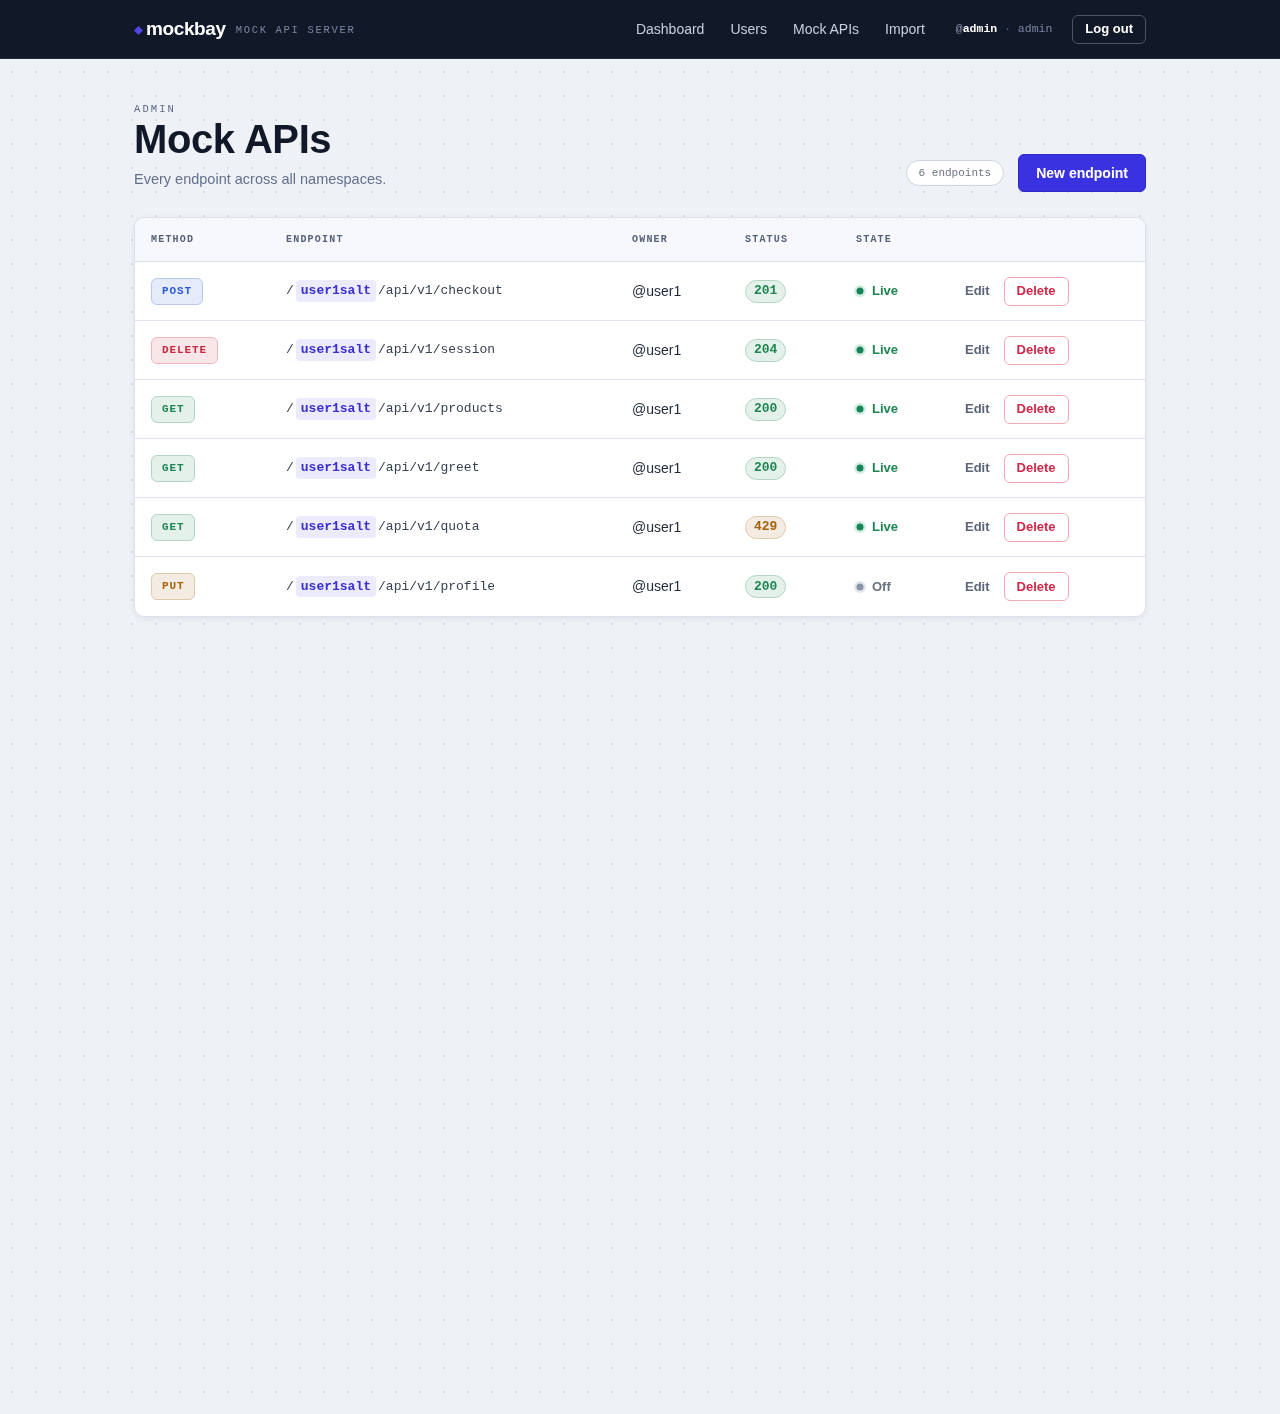 This screenshot has width=1280, height=1414. Describe the element at coordinates (186, 29) in the screenshot. I see `logo-text: mockbay` at that location.